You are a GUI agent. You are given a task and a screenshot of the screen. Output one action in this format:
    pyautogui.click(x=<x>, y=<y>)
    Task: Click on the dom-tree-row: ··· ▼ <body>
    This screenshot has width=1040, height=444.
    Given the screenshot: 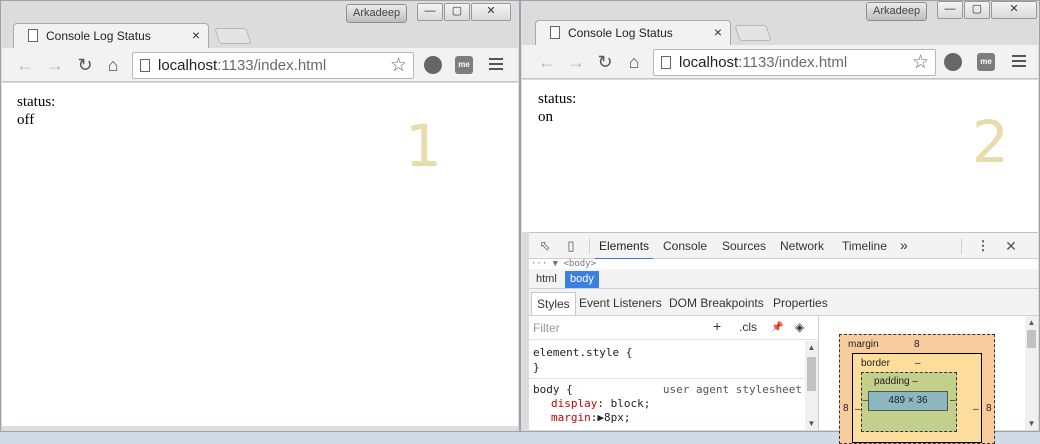 What is the action you would take?
    pyautogui.click(x=783, y=264)
    